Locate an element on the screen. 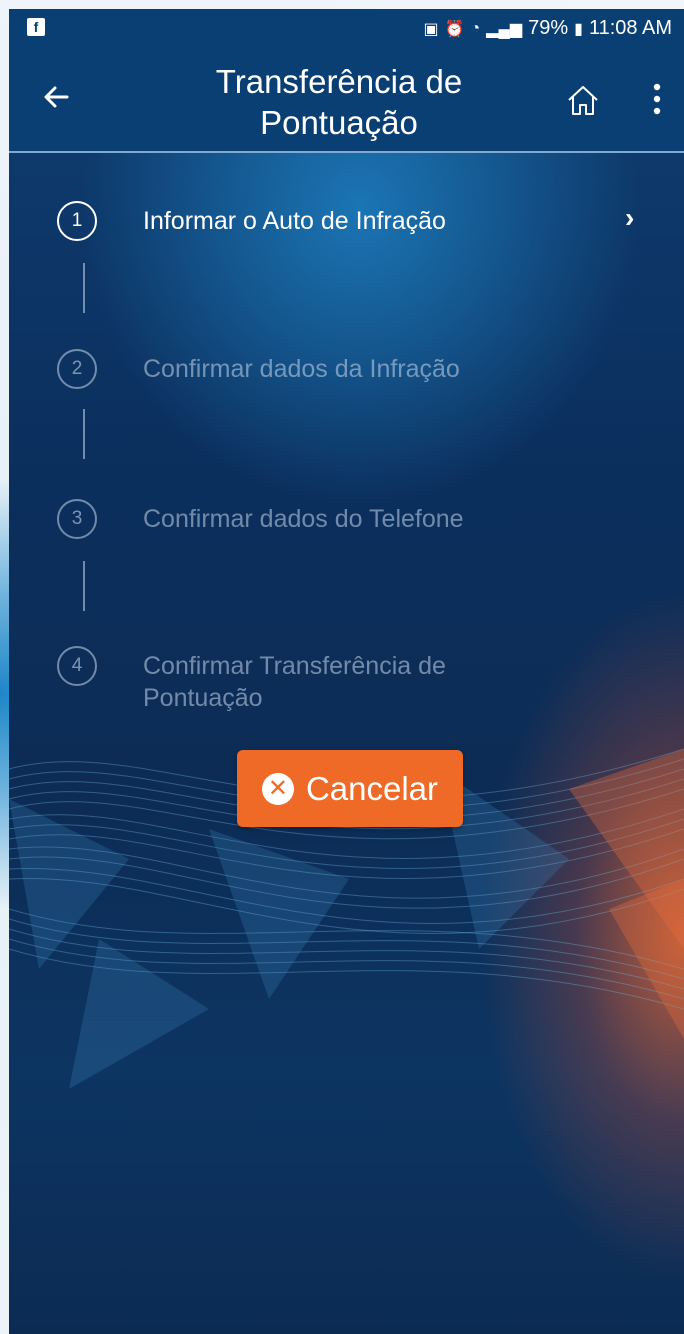 The height and width of the screenshot is (1334, 684). status-bar: f ▣ ⏰ ◔ ▂▄▆ 79% ▮ 11:08 AM is located at coordinates (346, 28).